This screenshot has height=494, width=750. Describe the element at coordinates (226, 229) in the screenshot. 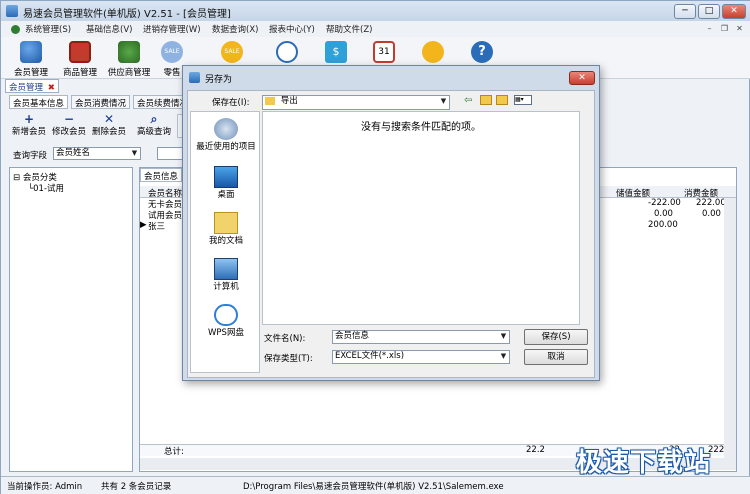

I see `place-documents: 我的文档` at that location.